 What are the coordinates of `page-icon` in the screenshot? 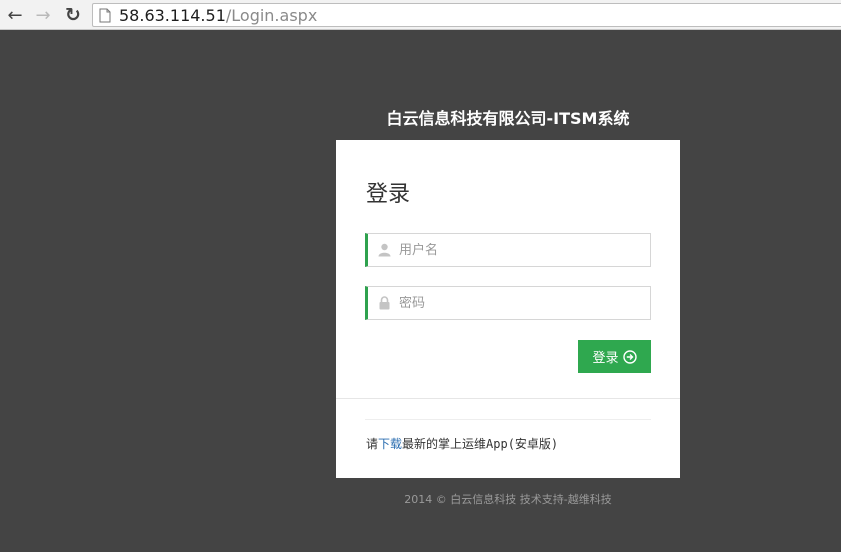 It's located at (105, 15).